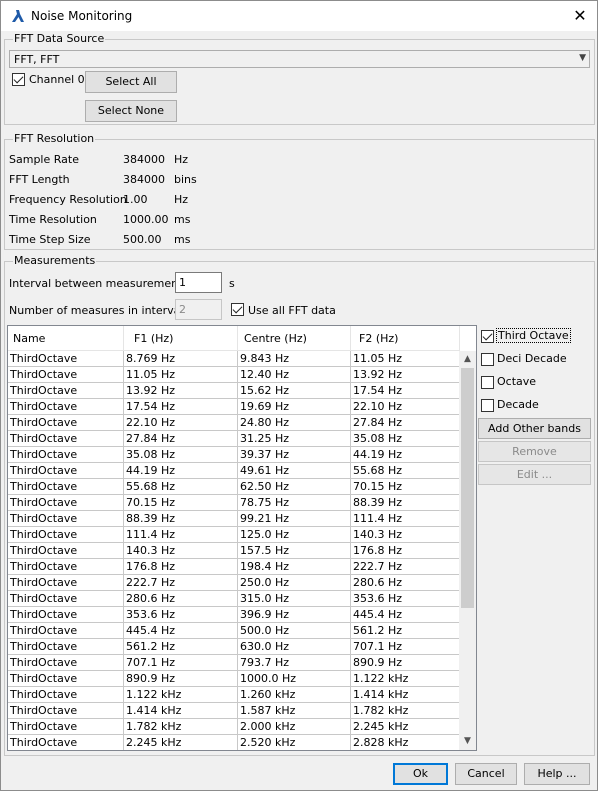 The image size is (598, 791). What do you see at coordinates (234, 583) in the screenshot?
I see `table-row: ThirdOctave 222.7 Hz 250.0 Hz 280.6 Hz` at bounding box center [234, 583].